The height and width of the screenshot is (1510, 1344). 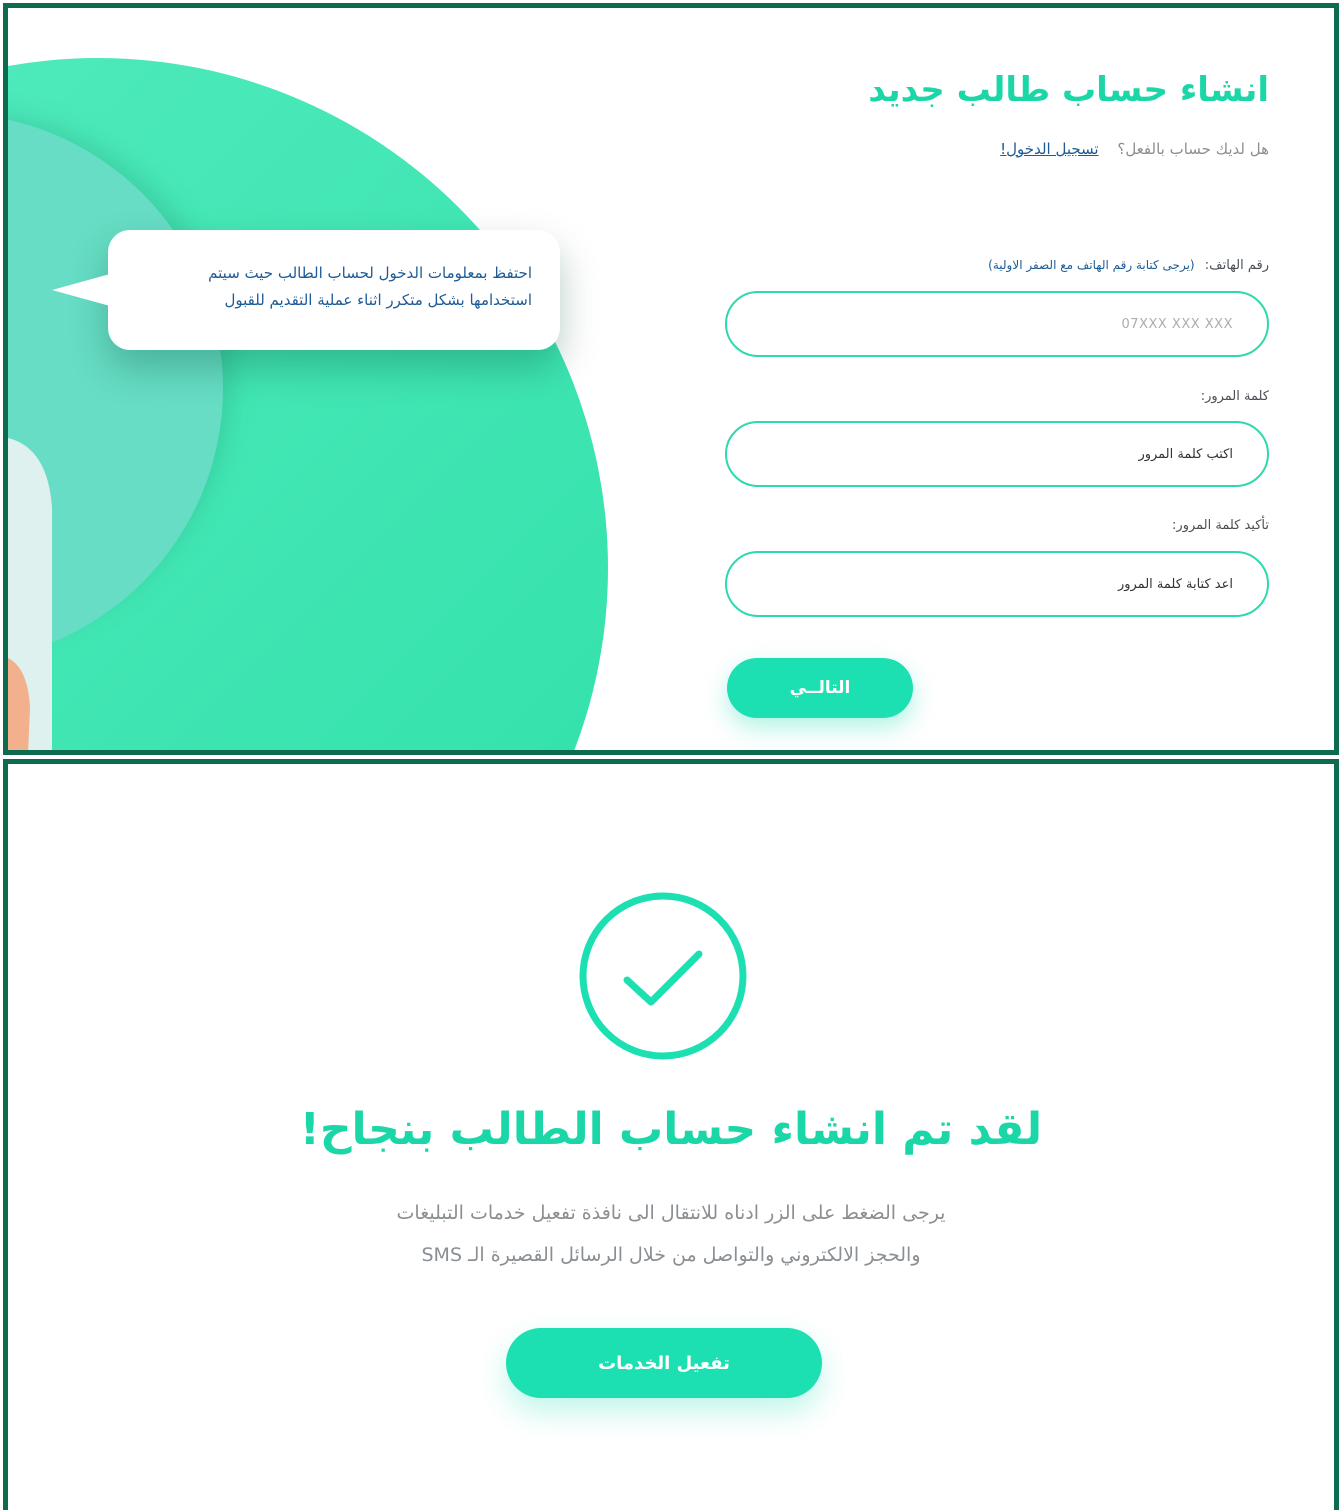 What do you see at coordinates (1236, 265) in the screenshot?
I see `phone-label: رقم الهاتف:` at bounding box center [1236, 265].